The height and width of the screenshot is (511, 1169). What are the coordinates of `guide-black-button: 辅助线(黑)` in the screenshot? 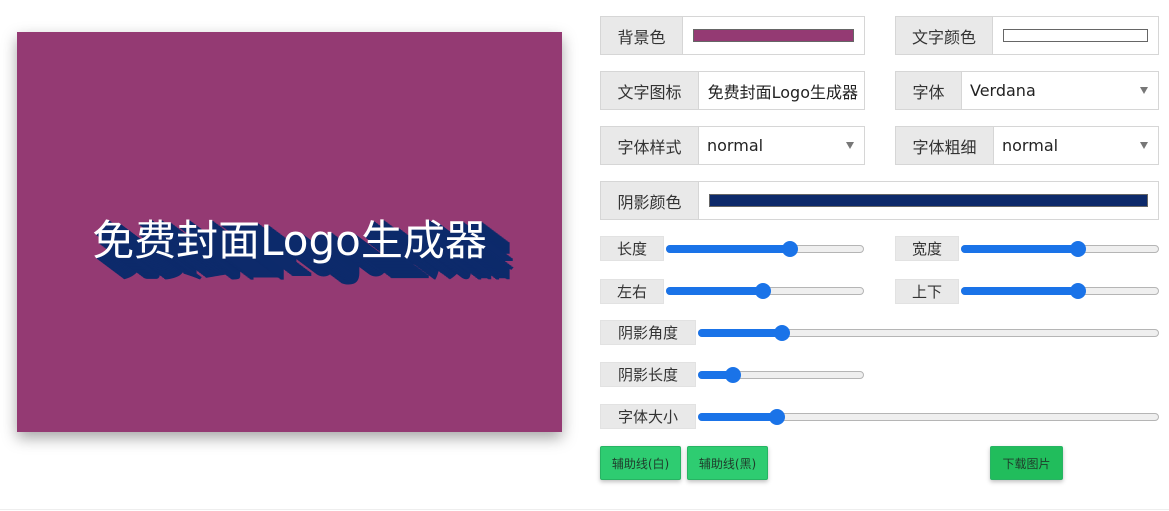 It's located at (727, 463).